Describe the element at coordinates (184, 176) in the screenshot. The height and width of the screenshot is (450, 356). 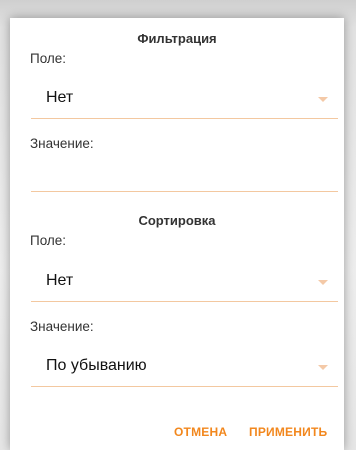
I see `filter-value-input` at that location.